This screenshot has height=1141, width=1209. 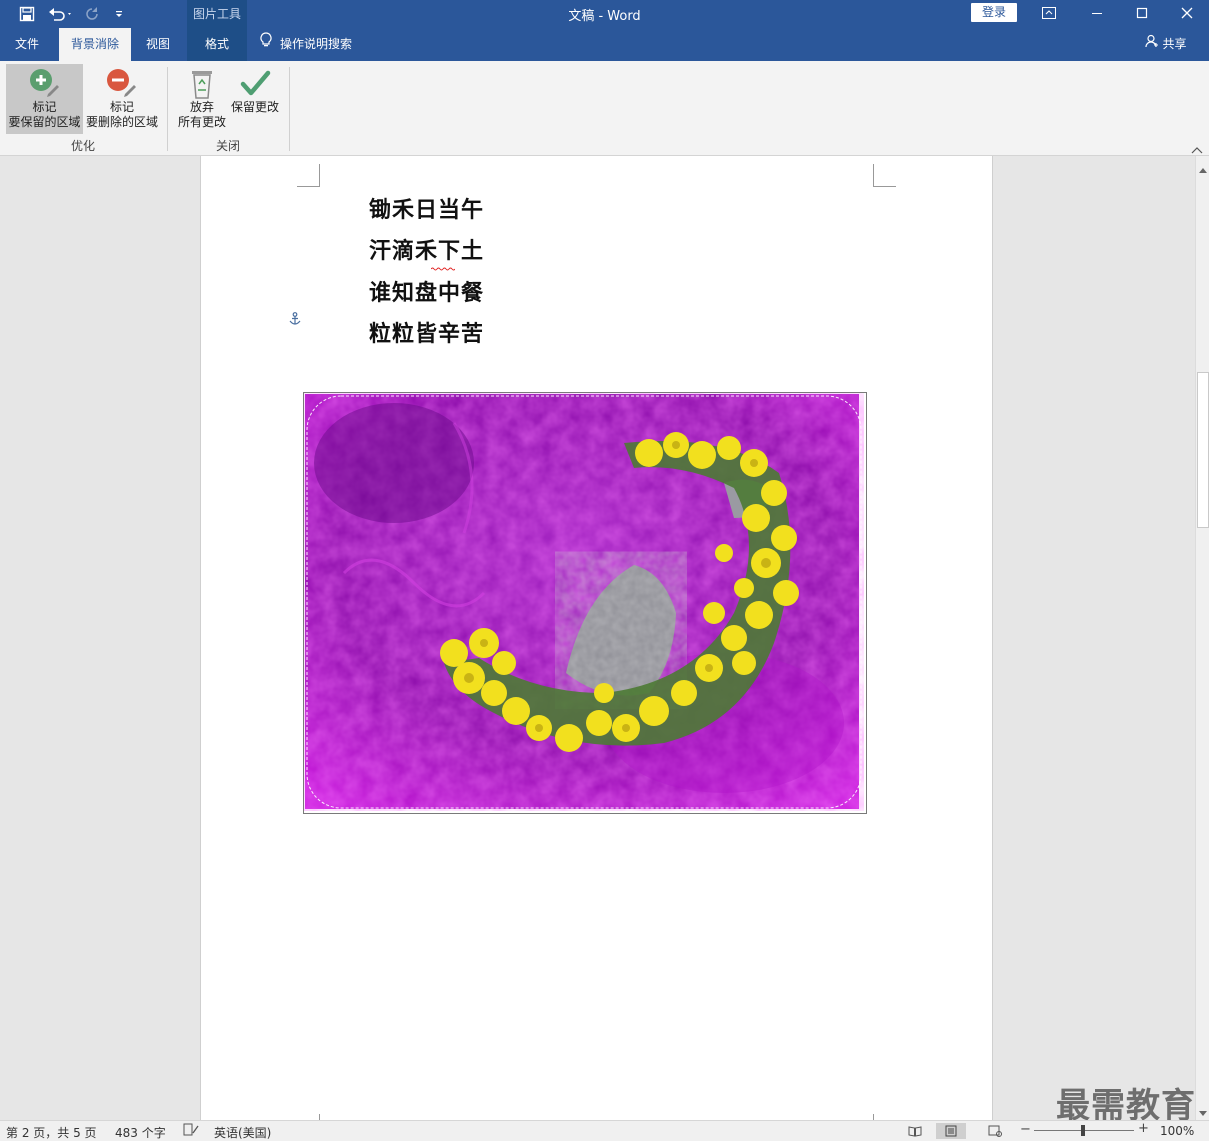 I want to click on tab-view: 视图, so click(x=158, y=44).